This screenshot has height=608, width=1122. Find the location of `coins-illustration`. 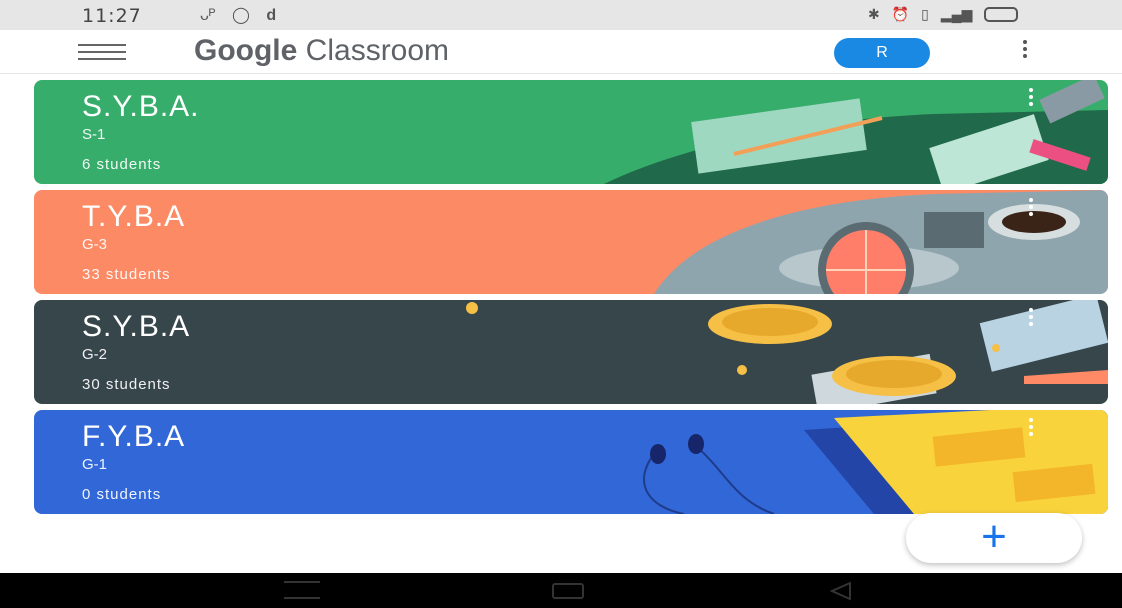

coins-illustration is located at coordinates (787, 352).